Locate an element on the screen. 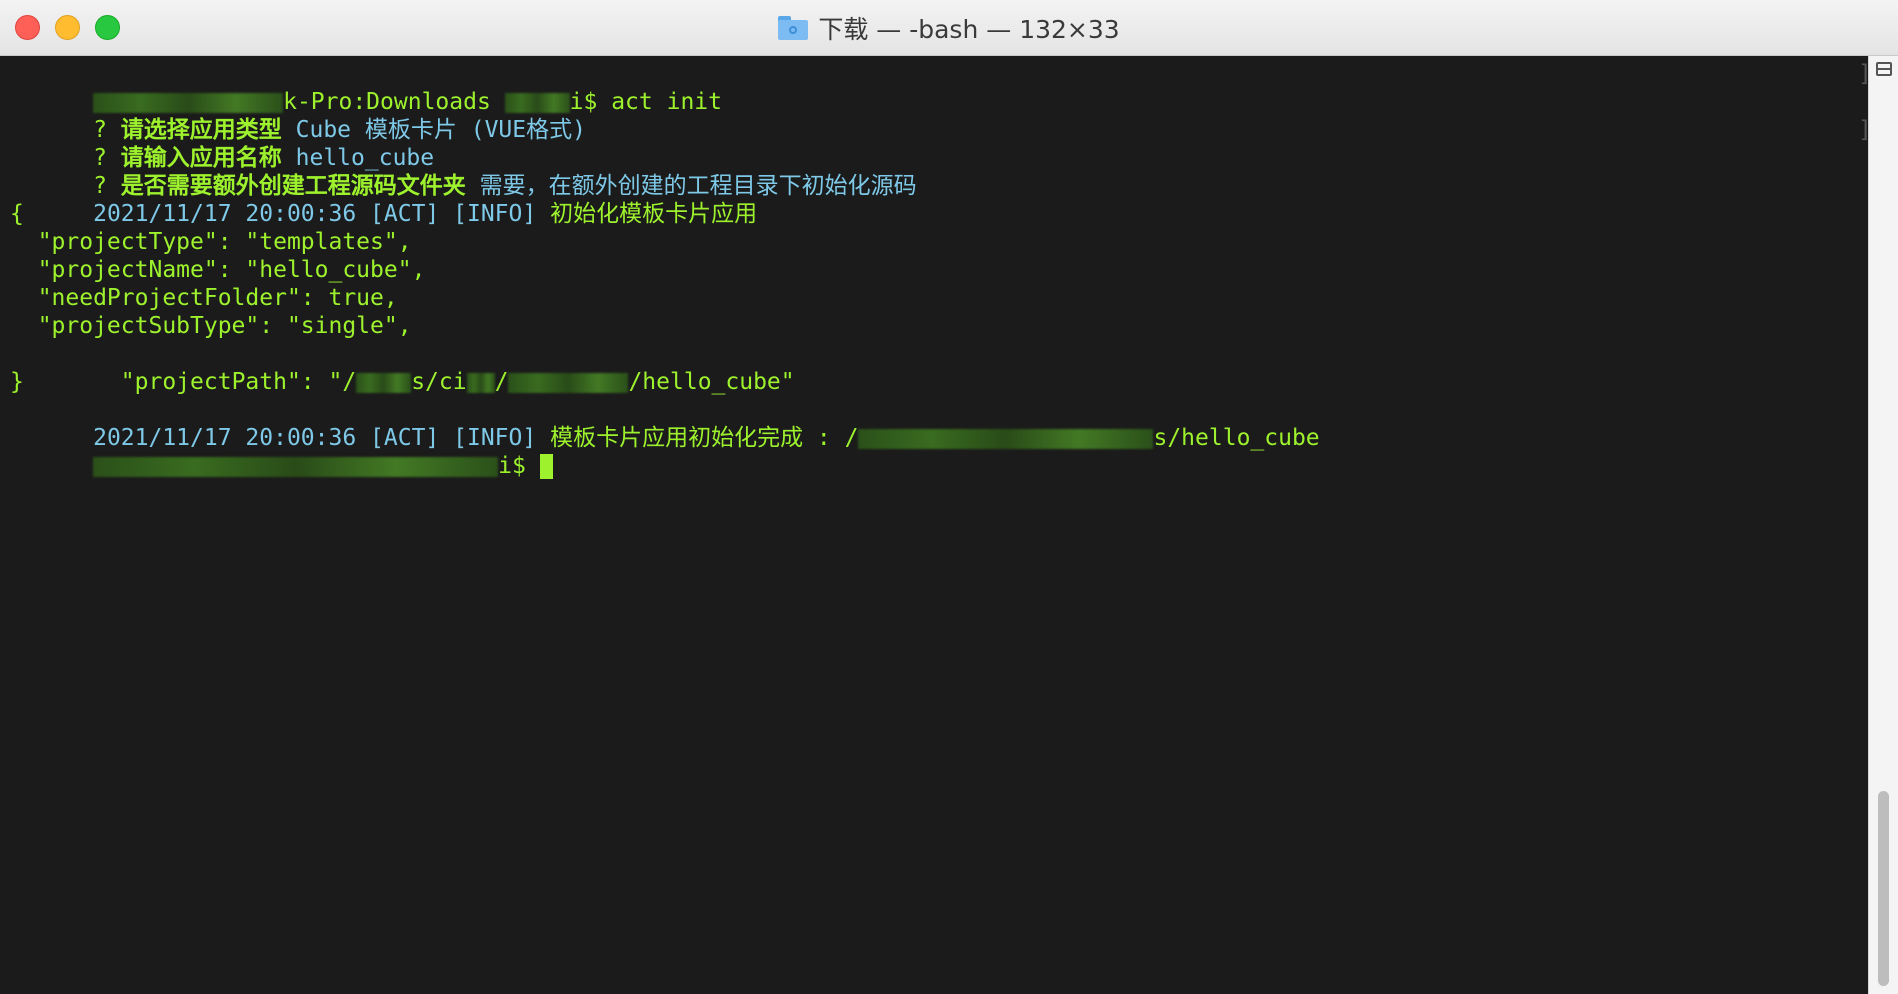 The image size is (1898, 994). prompt-question-app-type: ? 请选择应用类型 Cube 模板卡片 (VUE格式) is located at coordinates (339, 130).